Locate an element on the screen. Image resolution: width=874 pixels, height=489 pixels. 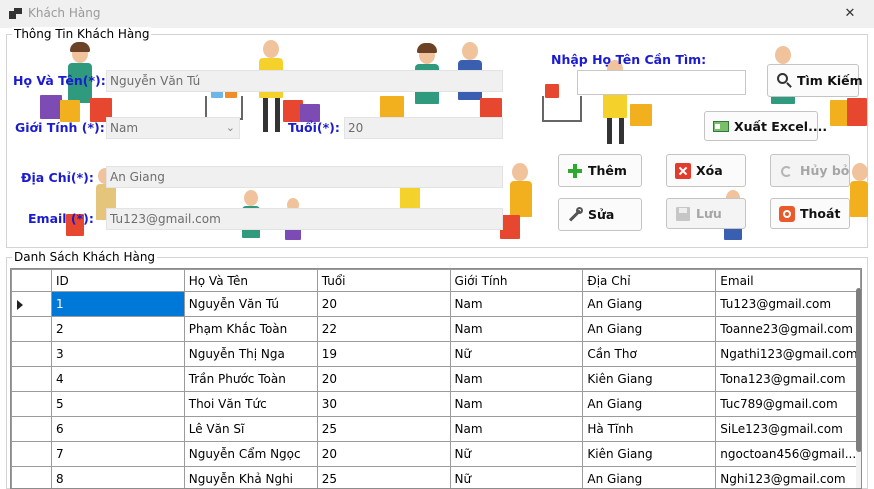
edit-button: Sửa is located at coordinates (600, 214).